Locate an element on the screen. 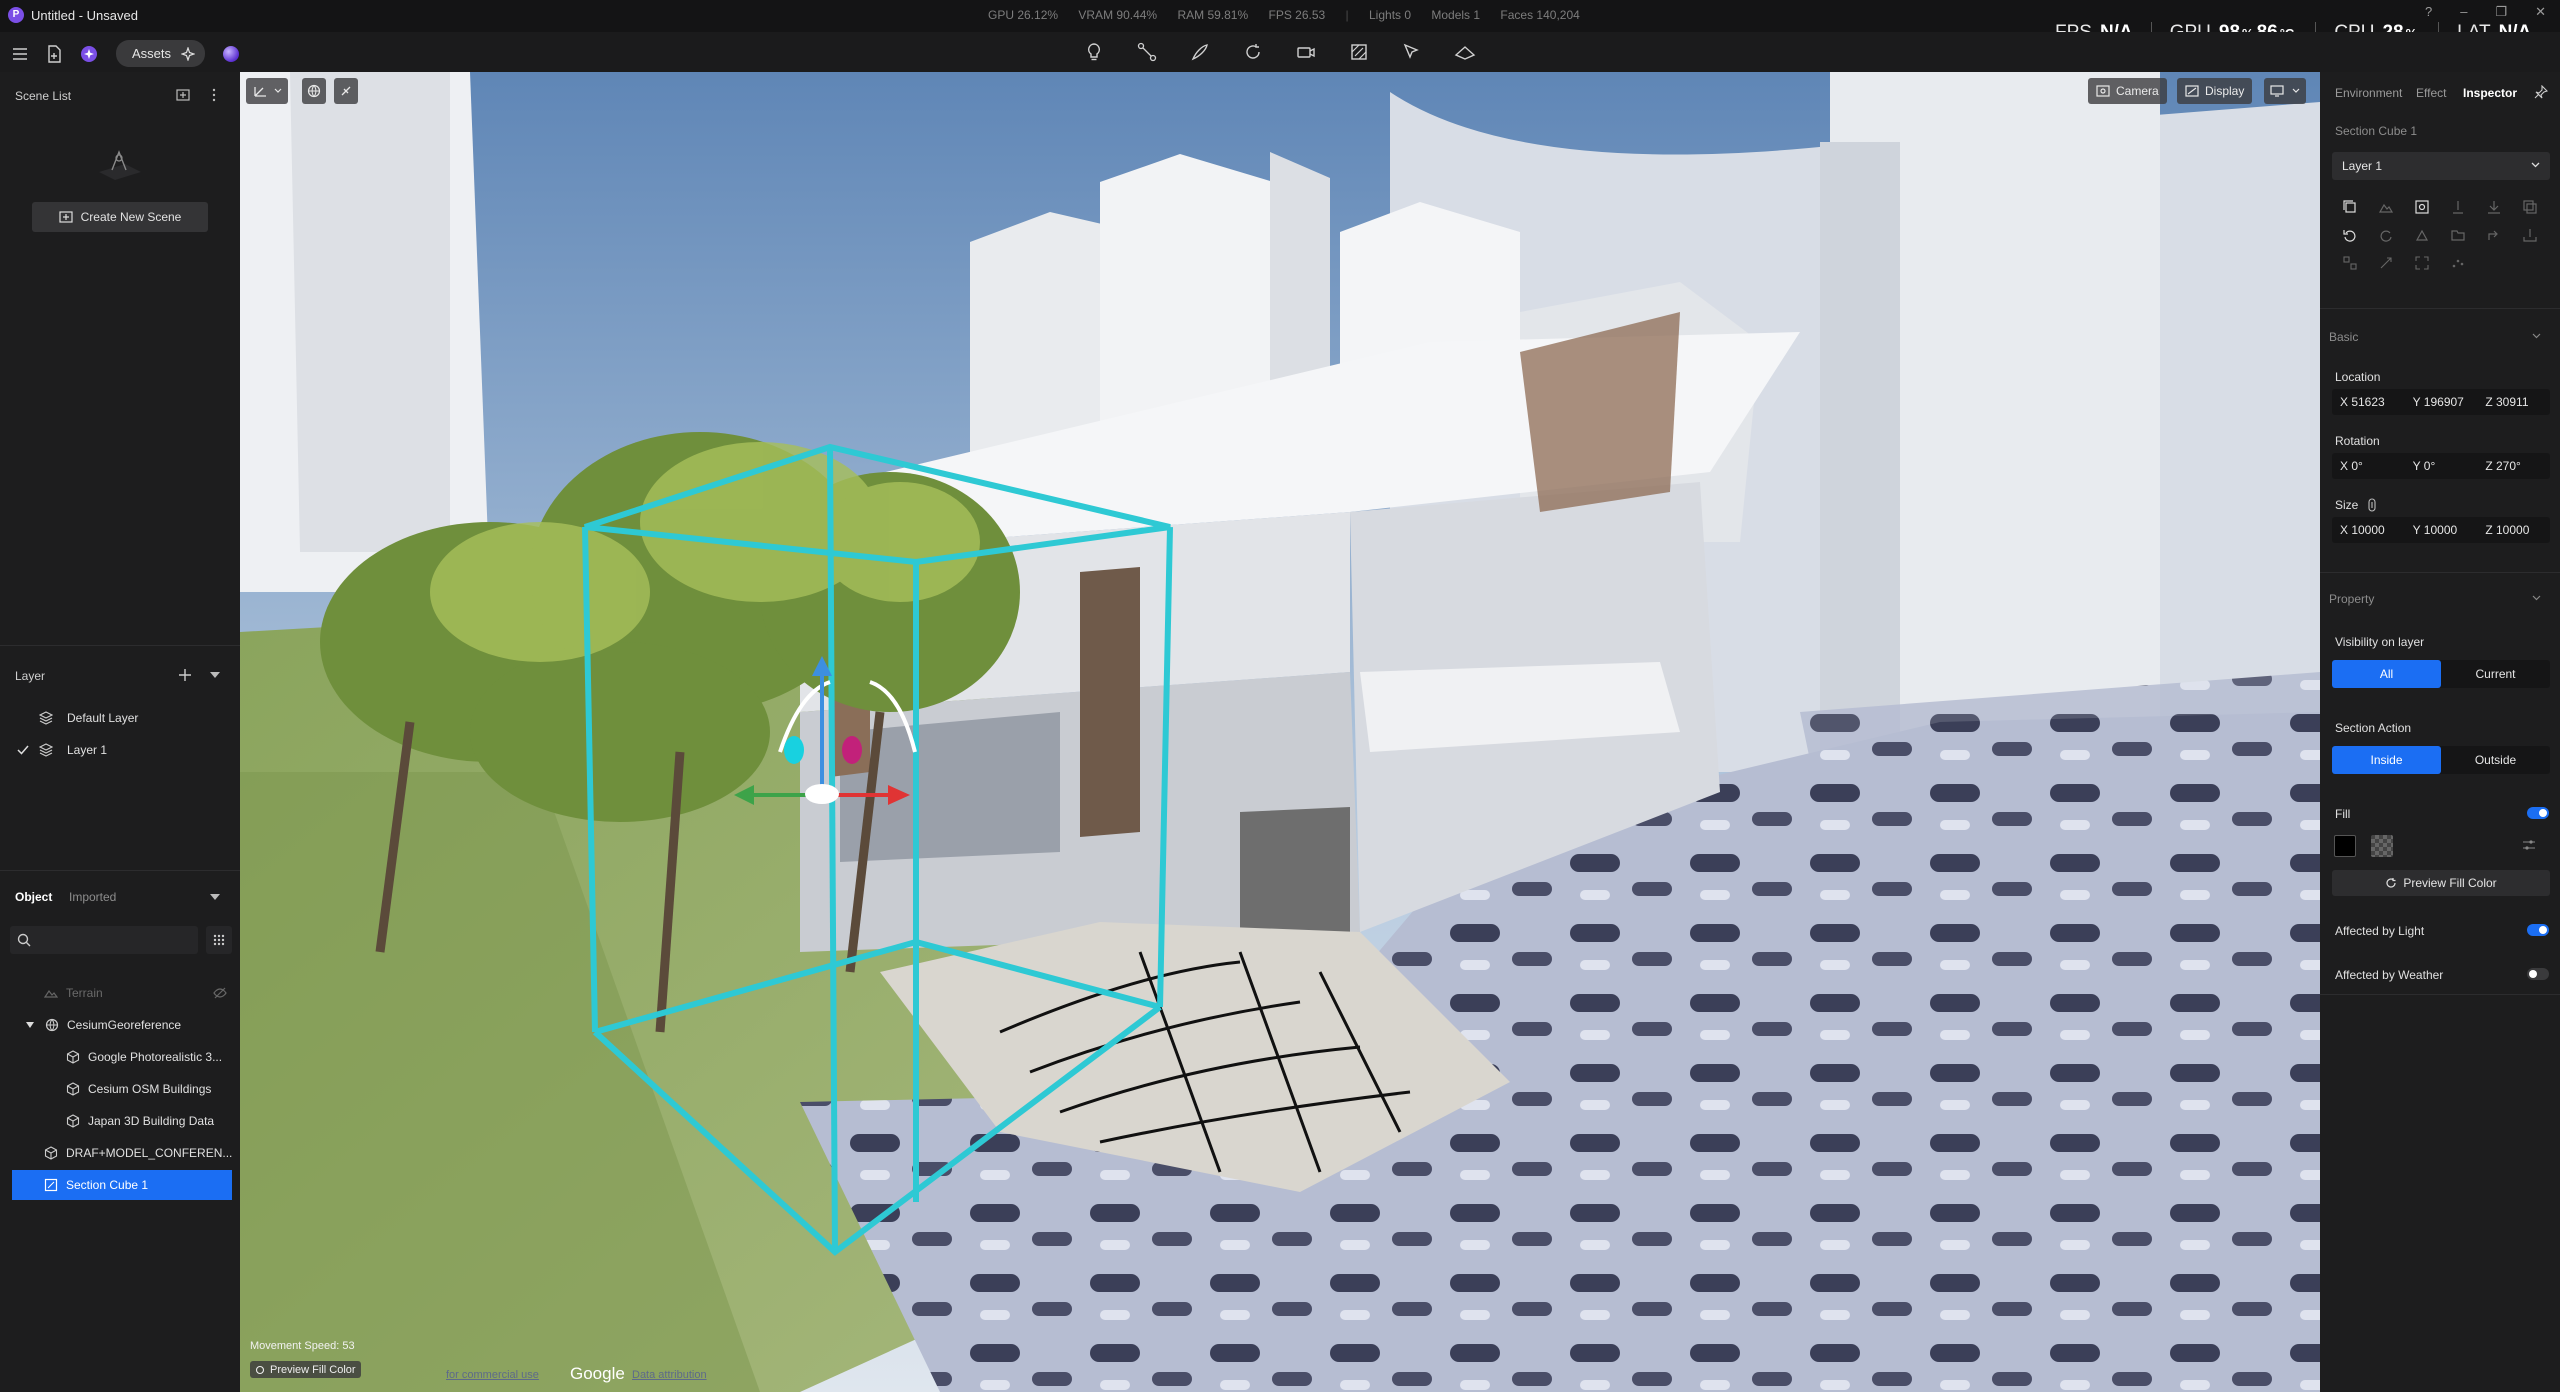 This screenshot has width=2560, height=1392. tree-item-cesium-osm: Cesium OSM Buildings is located at coordinates (120, 1089).